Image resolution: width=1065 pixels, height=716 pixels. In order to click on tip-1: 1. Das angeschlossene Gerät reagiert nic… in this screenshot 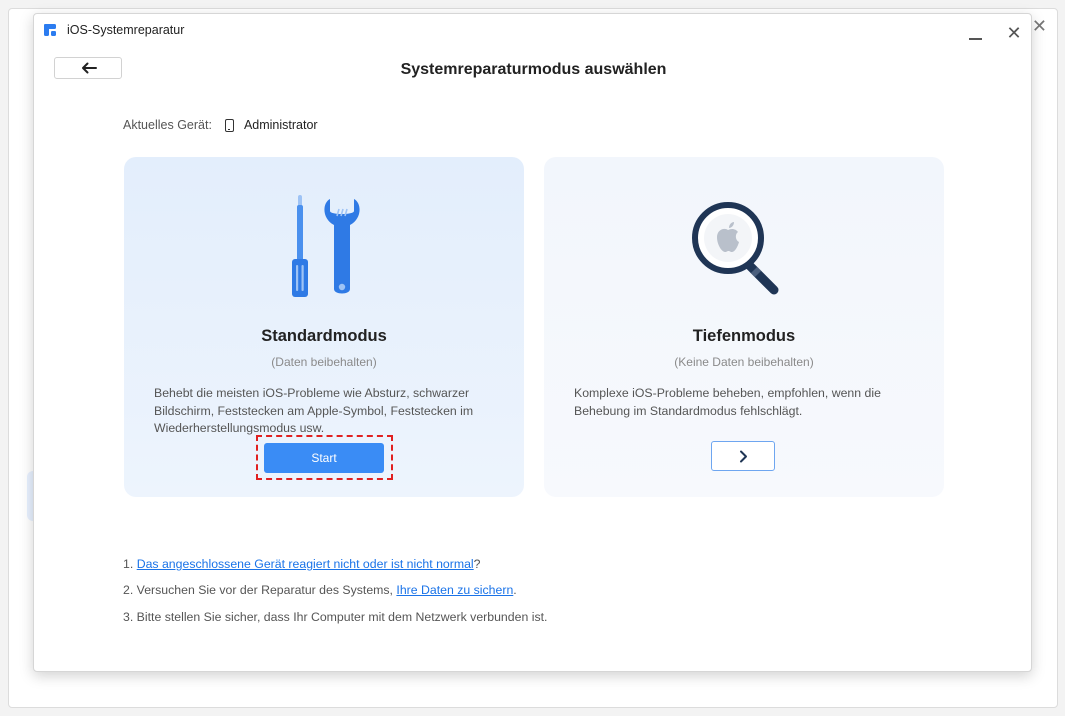, I will do `click(302, 564)`.